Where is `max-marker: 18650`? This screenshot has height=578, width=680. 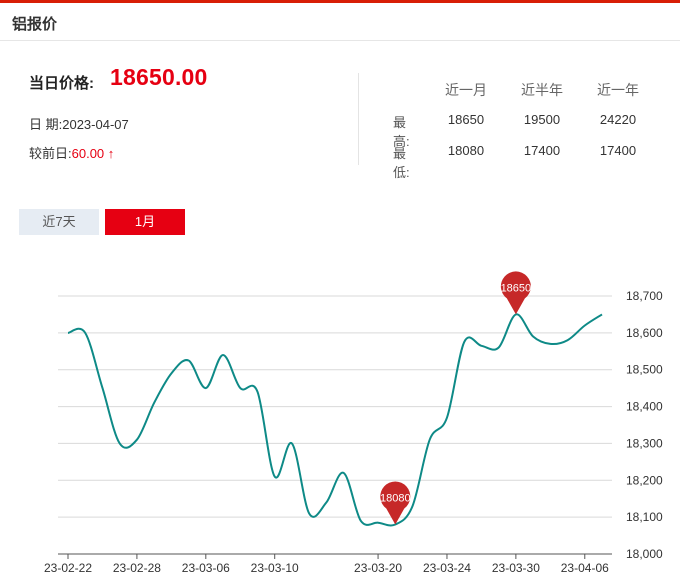
max-marker: 18650 is located at coordinates (516, 293).